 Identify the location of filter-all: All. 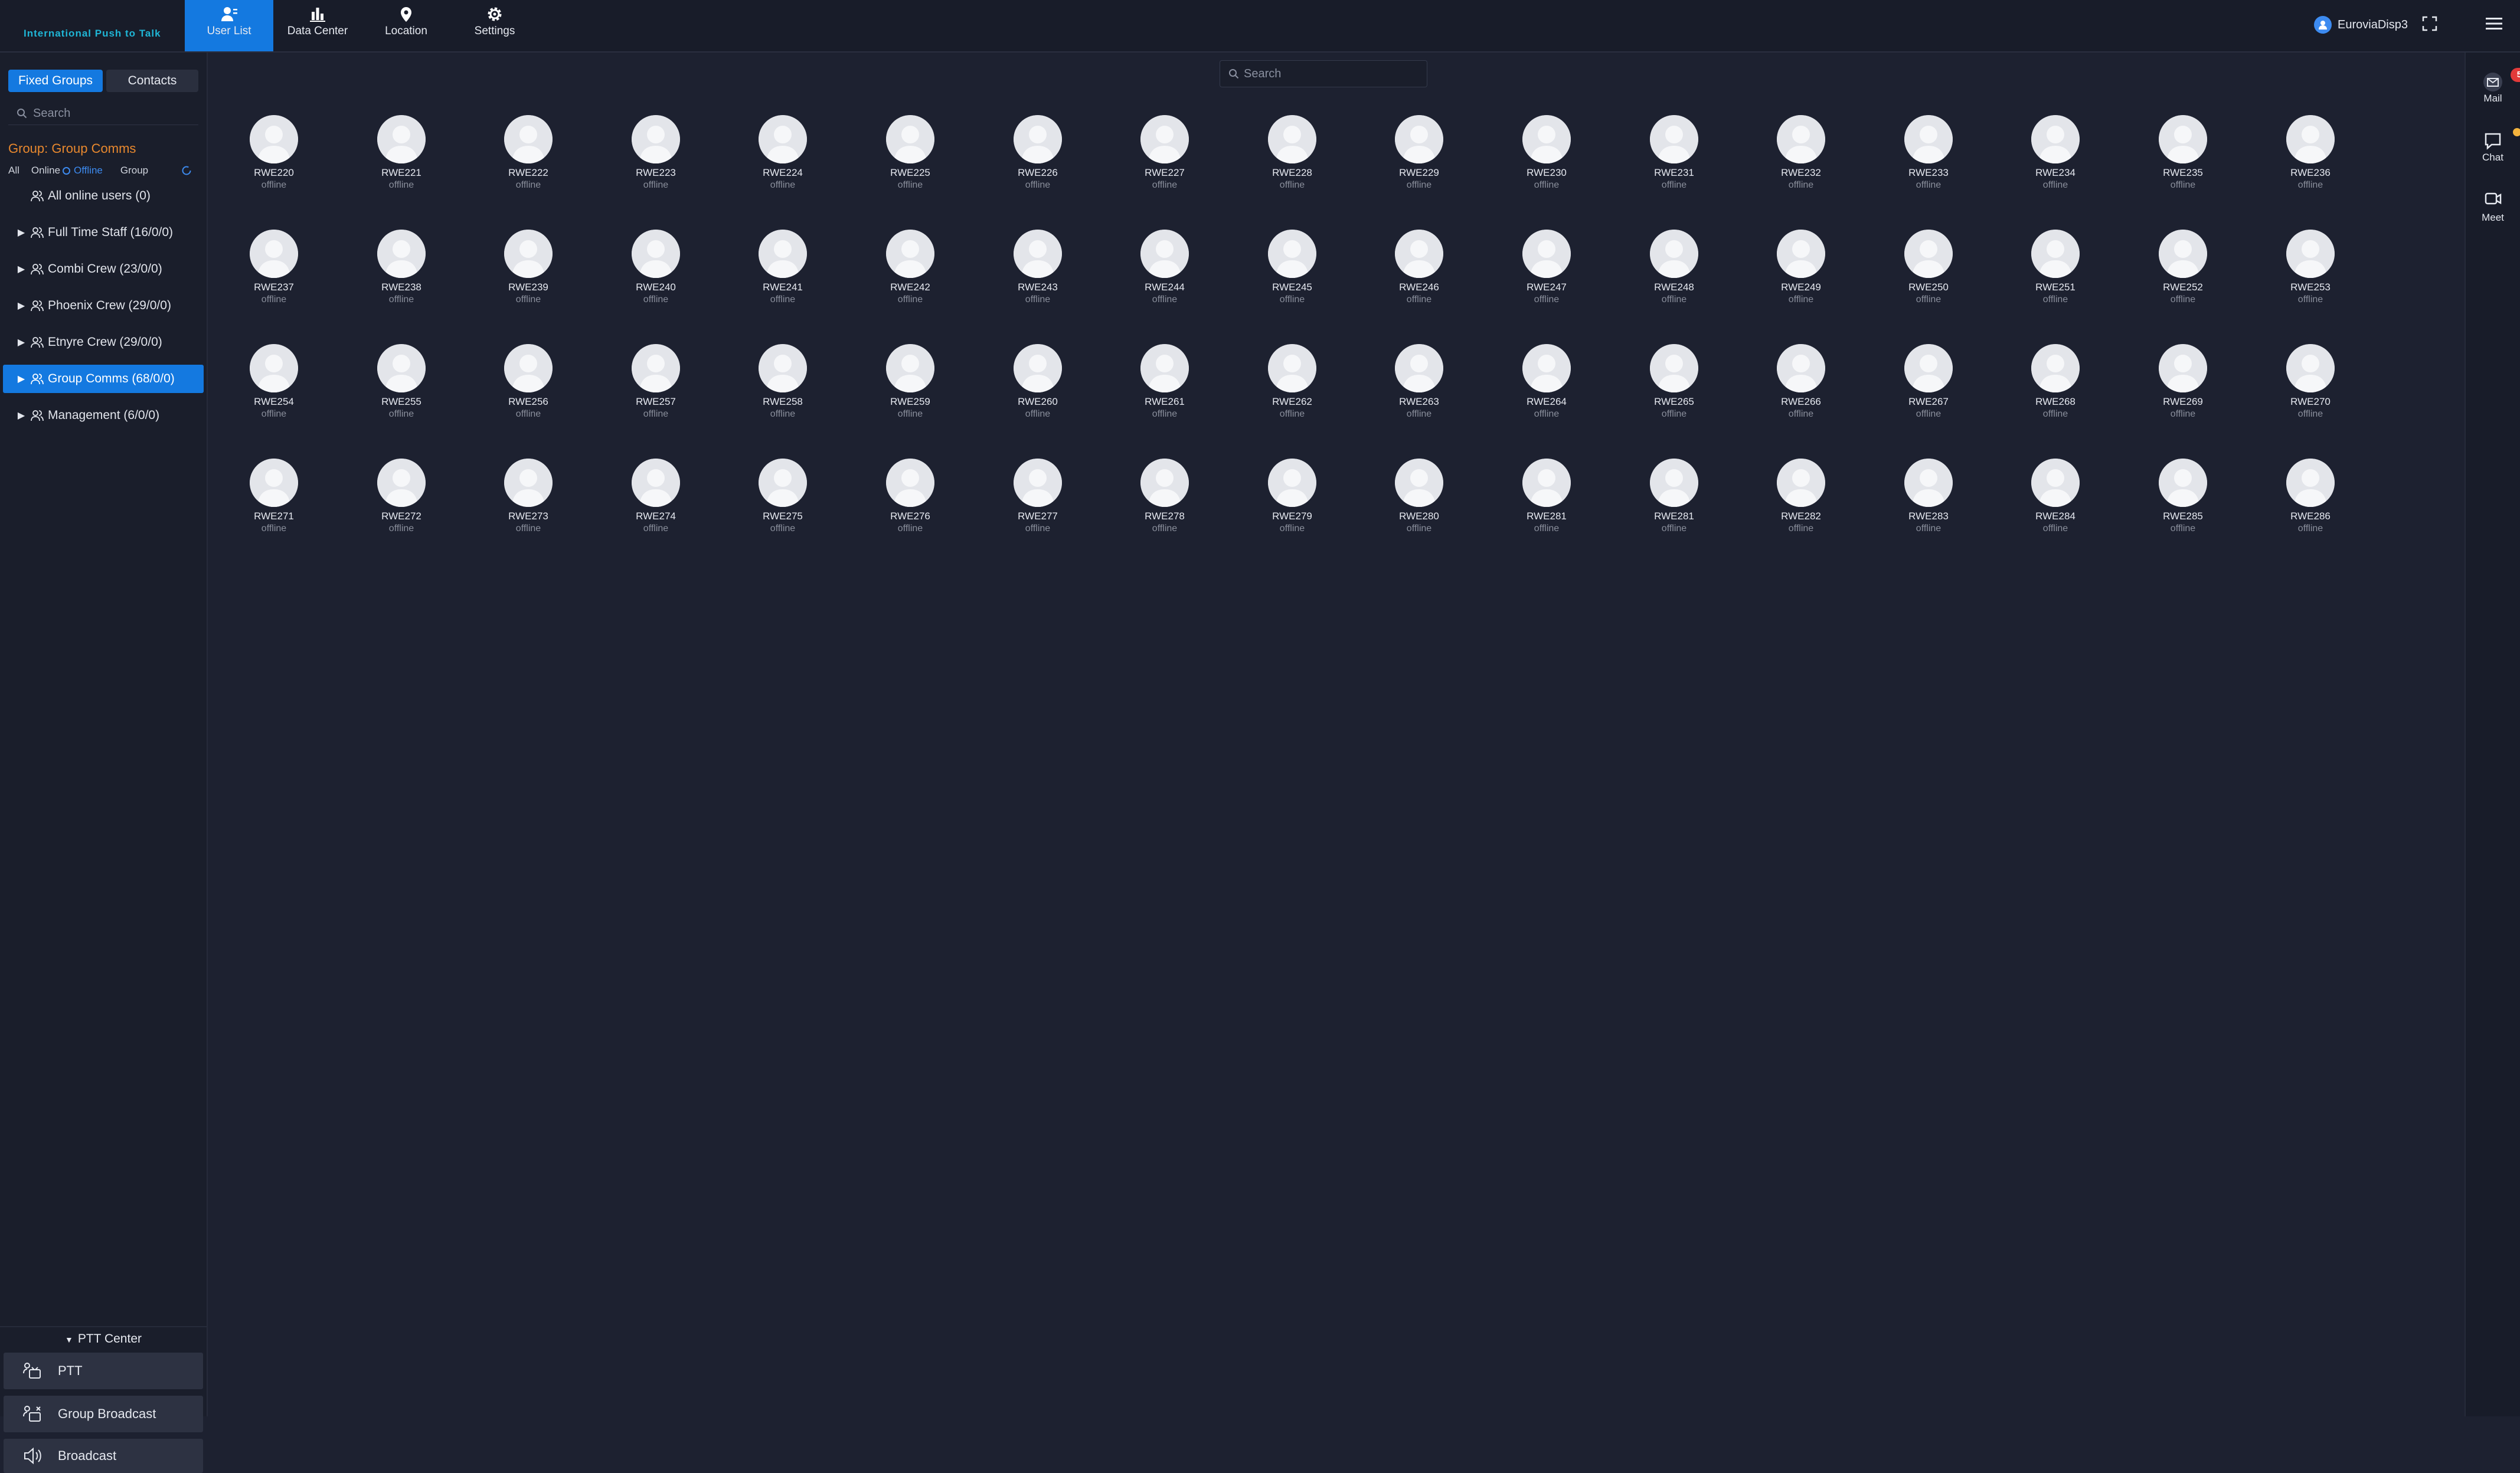
(14, 170).